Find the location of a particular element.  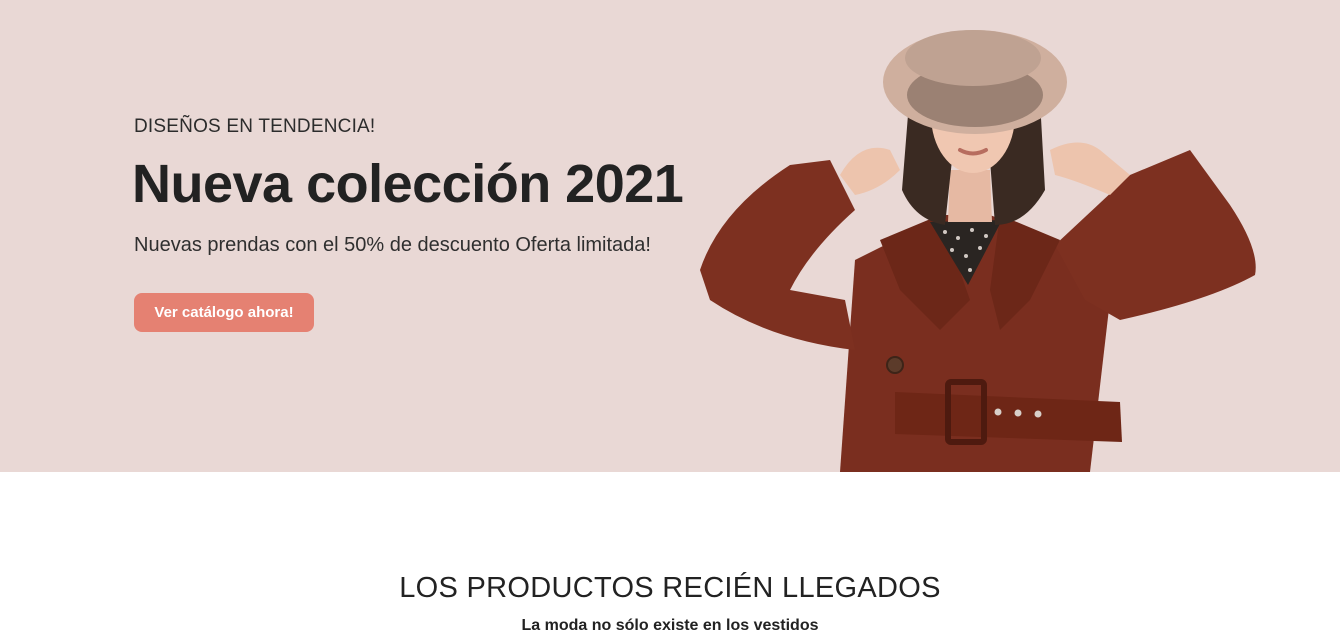

coat-left-sleeve is located at coordinates (777, 255).